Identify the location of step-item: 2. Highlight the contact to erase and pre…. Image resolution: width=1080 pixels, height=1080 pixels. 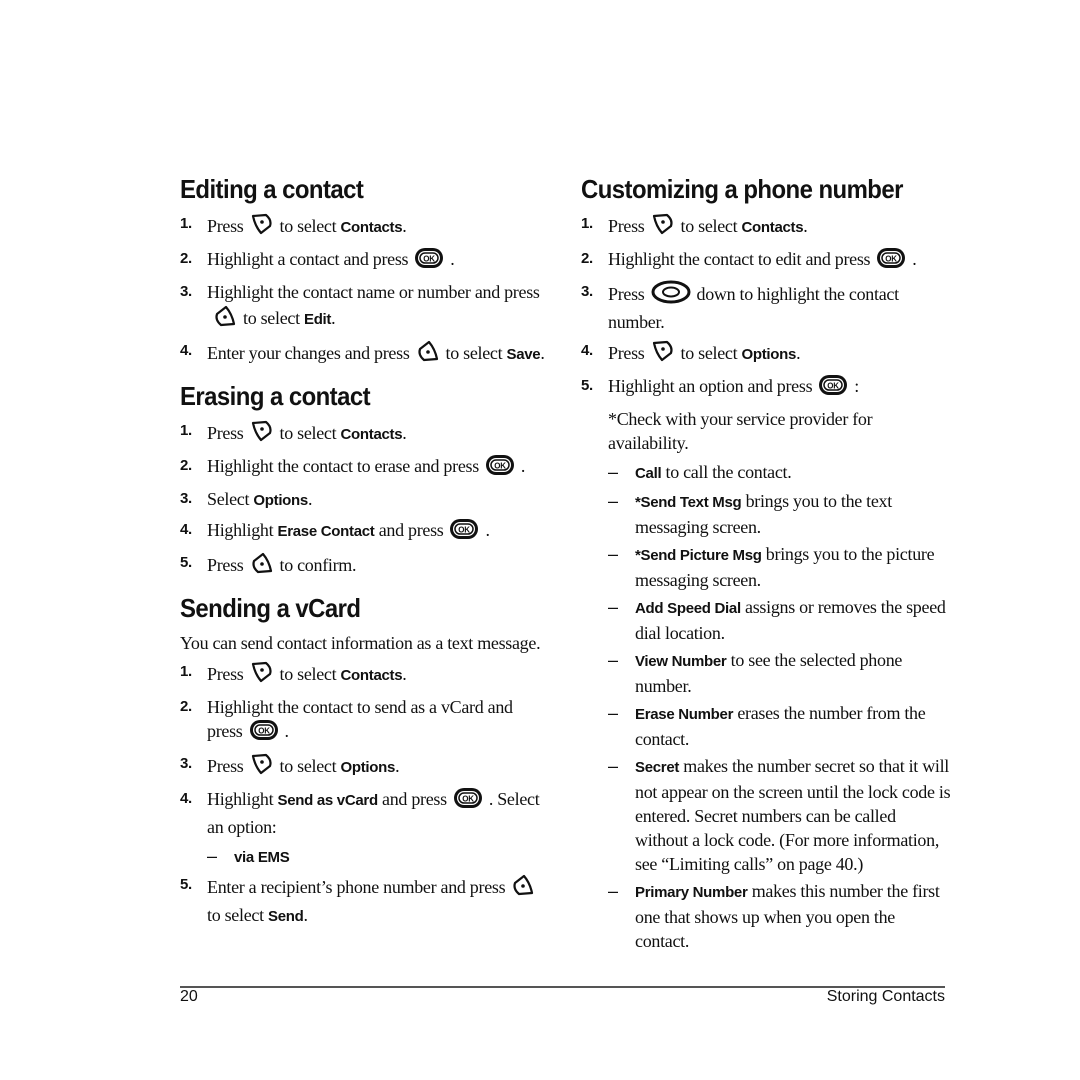
(365, 468).